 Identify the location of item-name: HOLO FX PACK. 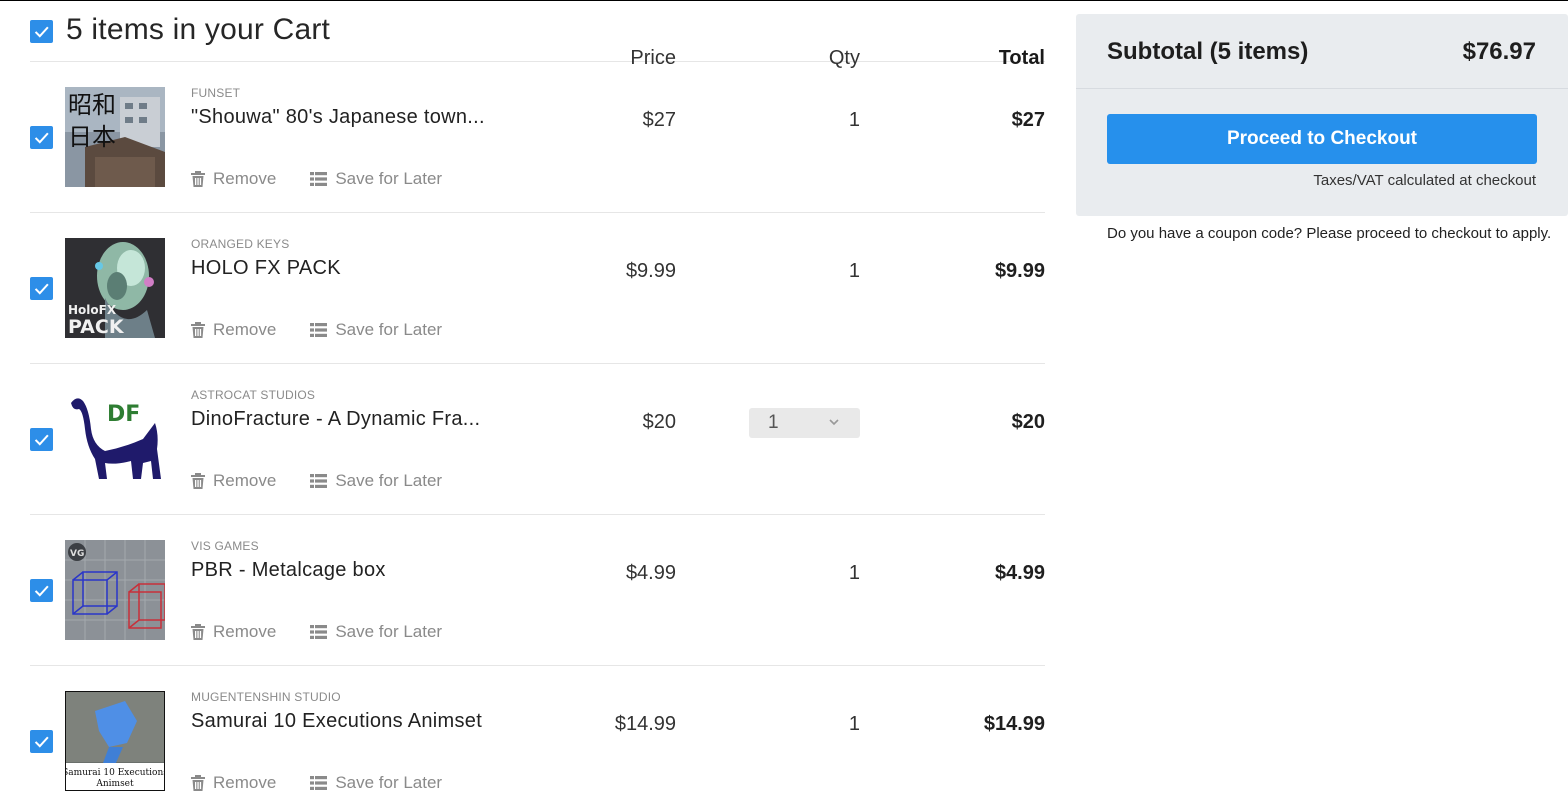
(266, 268).